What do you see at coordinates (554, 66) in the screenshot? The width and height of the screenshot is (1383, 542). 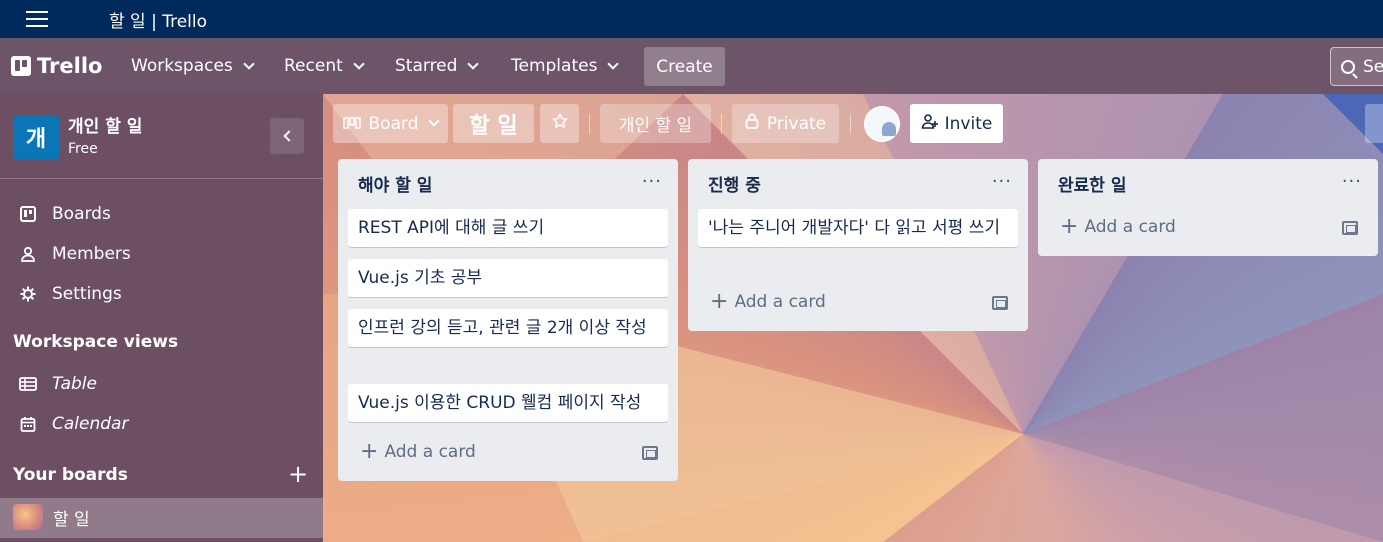 I see `nav-templates-label: Templates` at bounding box center [554, 66].